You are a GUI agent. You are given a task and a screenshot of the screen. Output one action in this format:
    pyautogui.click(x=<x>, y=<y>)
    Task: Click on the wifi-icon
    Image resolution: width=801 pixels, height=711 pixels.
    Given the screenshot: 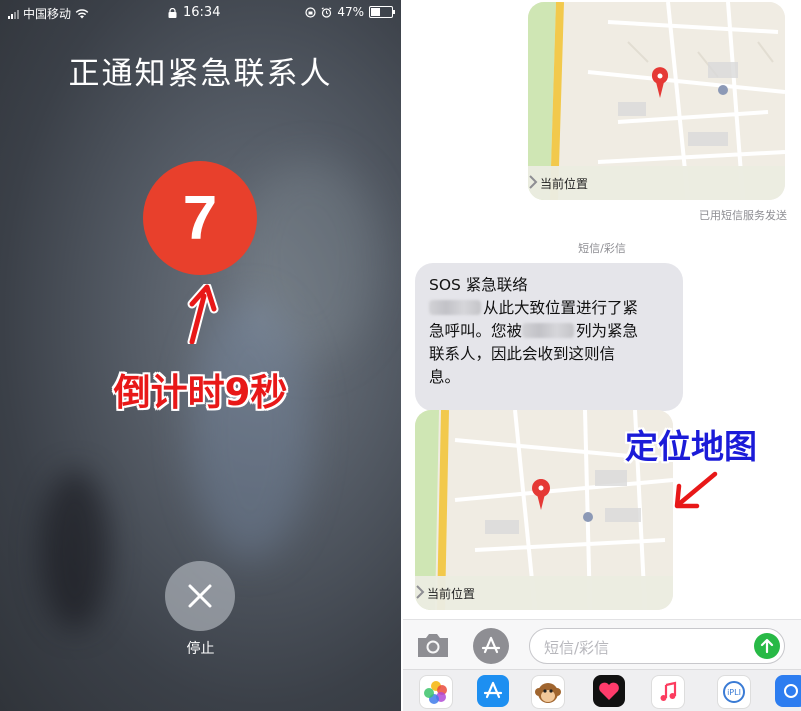 What is the action you would take?
    pyautogui.click(x=82, y=13)
    